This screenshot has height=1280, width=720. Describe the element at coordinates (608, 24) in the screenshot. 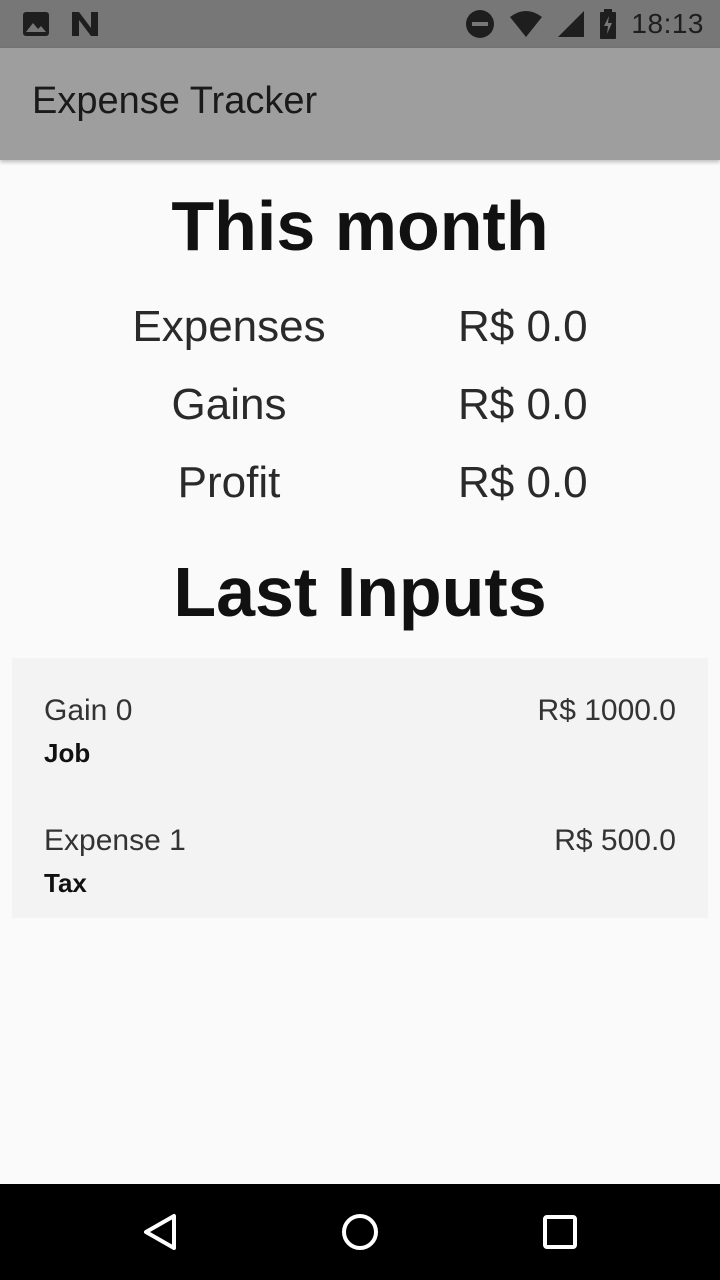

I see `battery-icon` at that location.